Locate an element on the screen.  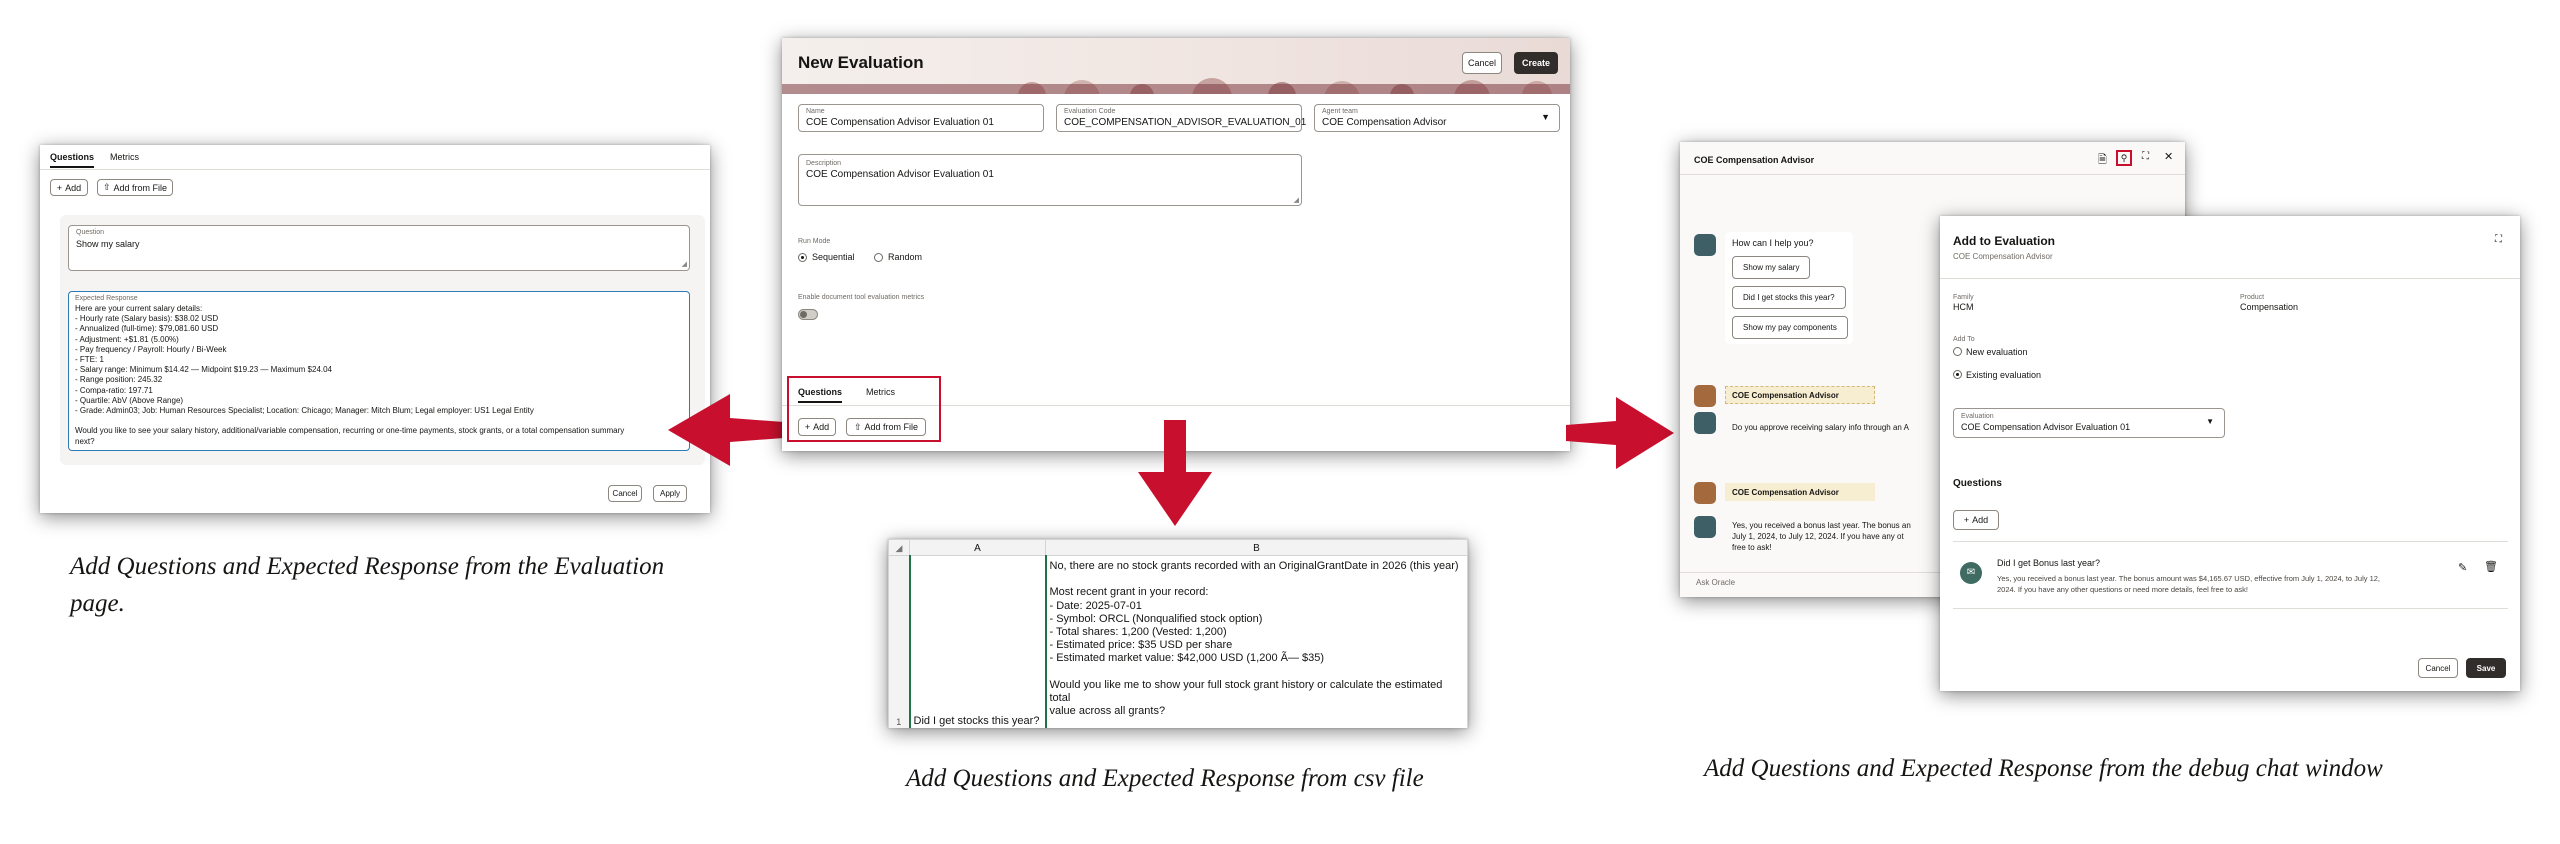
description-value: COE Compensation Advisor Evaluation 01 is located at coordinates (900, 174).